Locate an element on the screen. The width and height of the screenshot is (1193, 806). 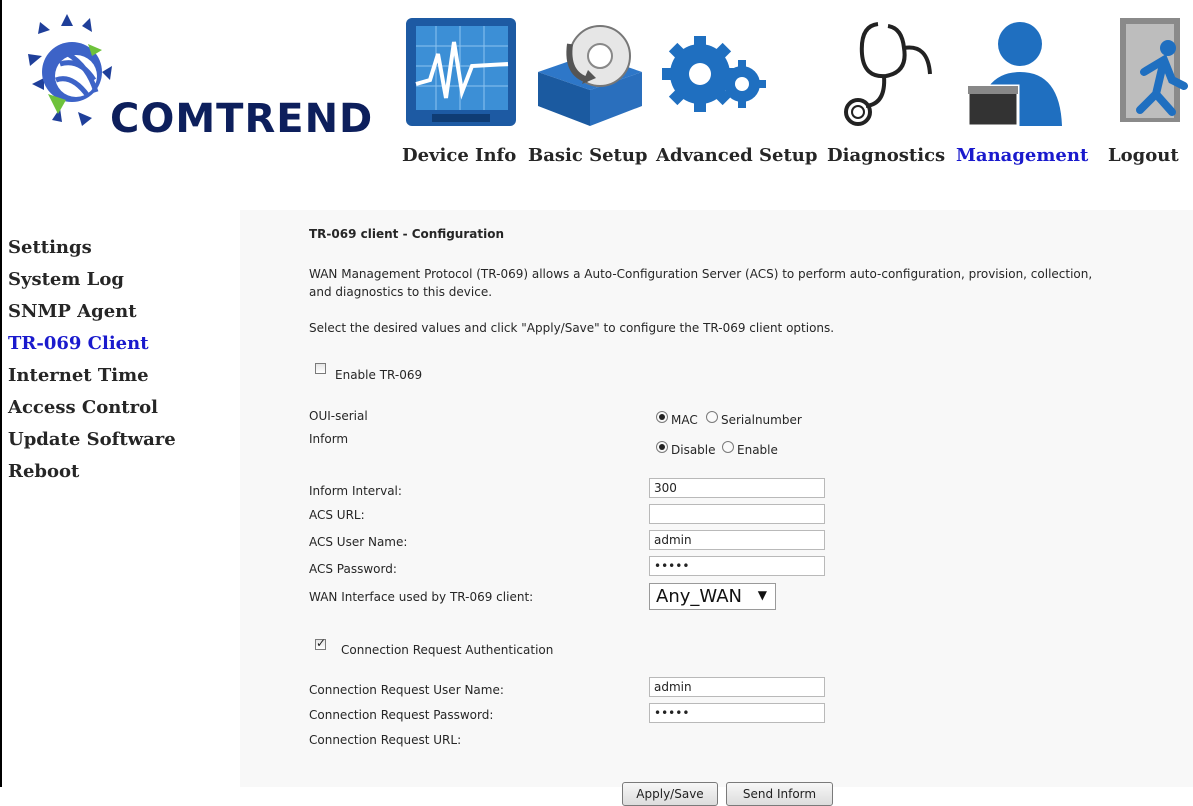
sidebar-item-reboot: Reboot is located at coordinates (120, 472).